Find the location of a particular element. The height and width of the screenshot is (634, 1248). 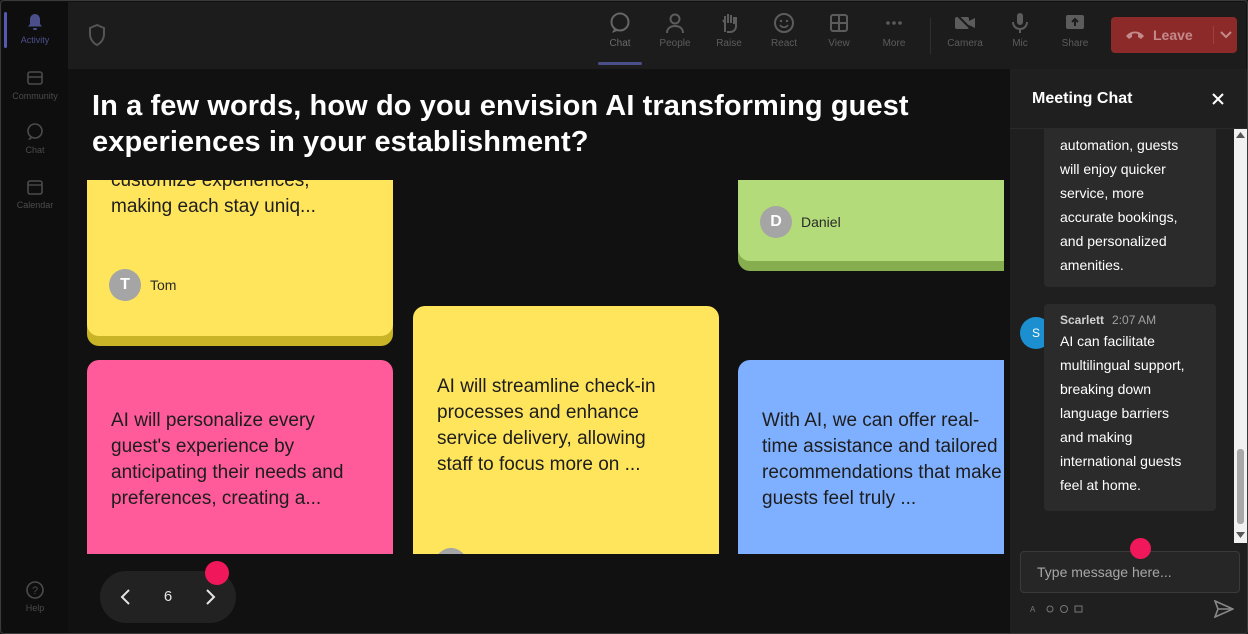

toolbar-view: View is located at coordinates (839, 30).